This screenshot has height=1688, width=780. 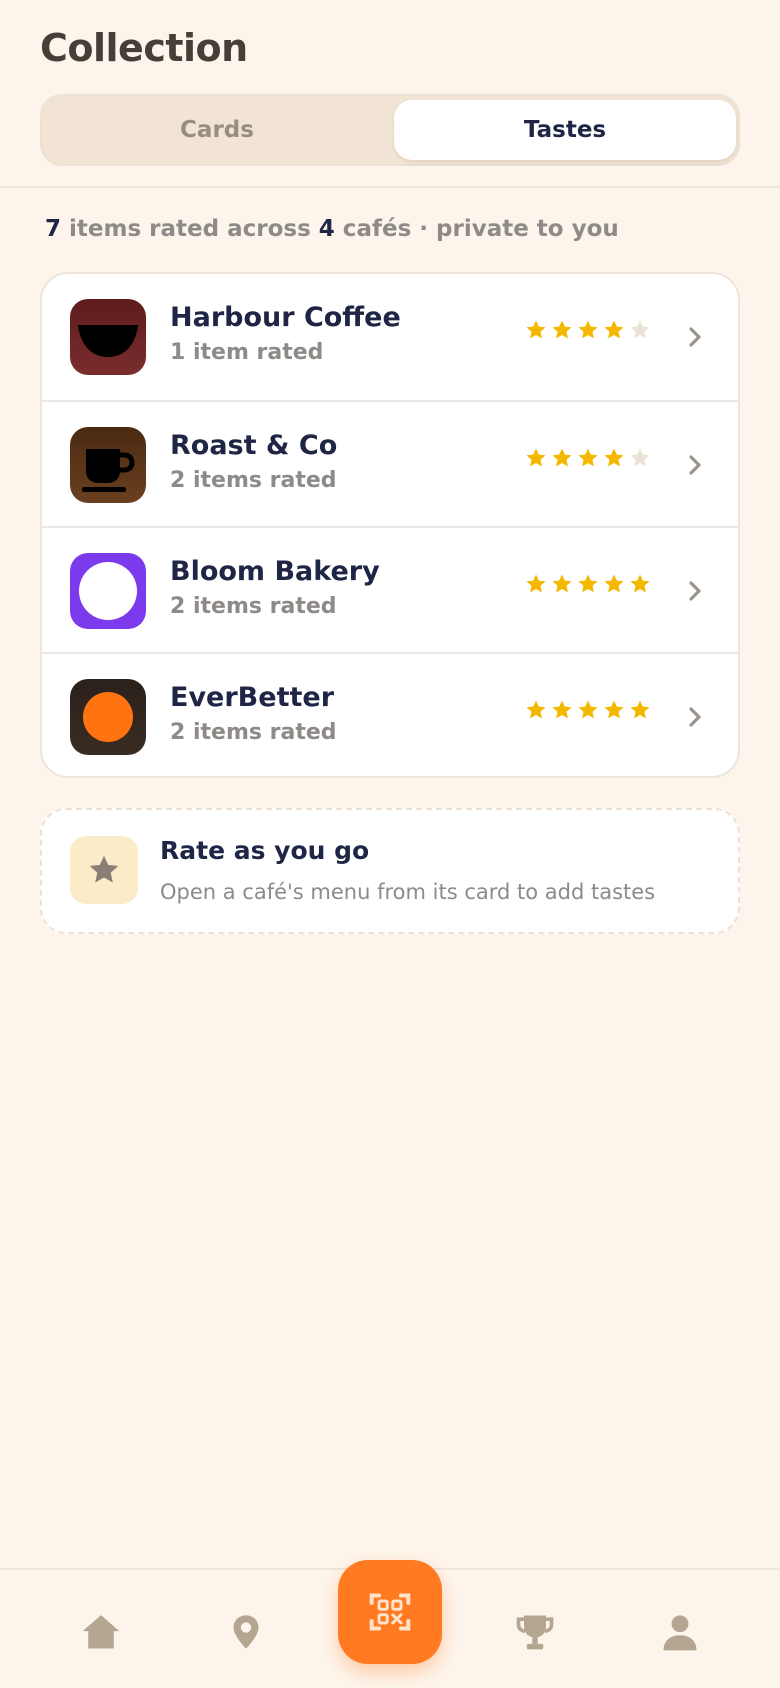 I want to click on segmented-control: Cards Tastes, so click(x=390, y=130).